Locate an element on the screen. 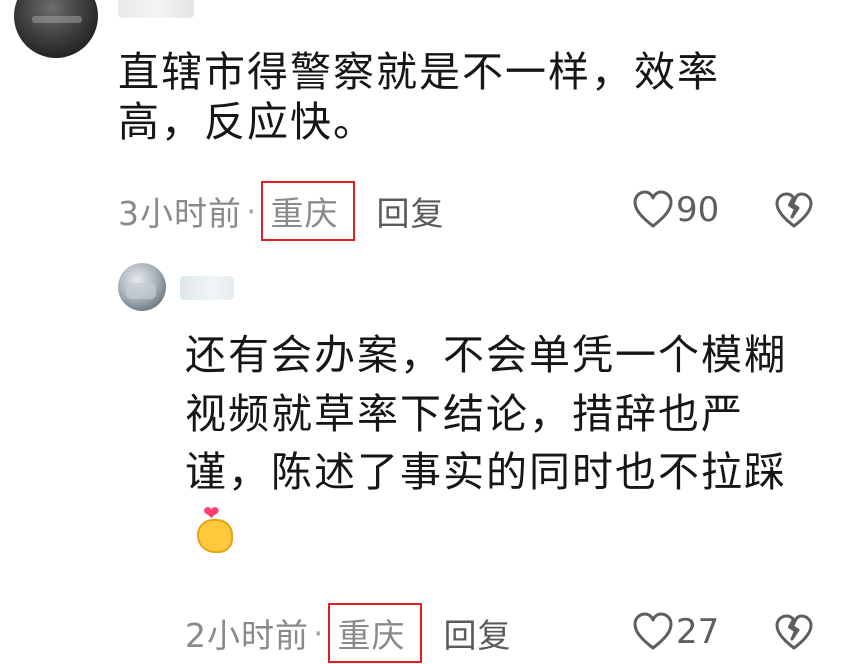  comment-text: 直辖市得警察就是不一样，效率高，反应快。 is located at coordinates (419, 97).